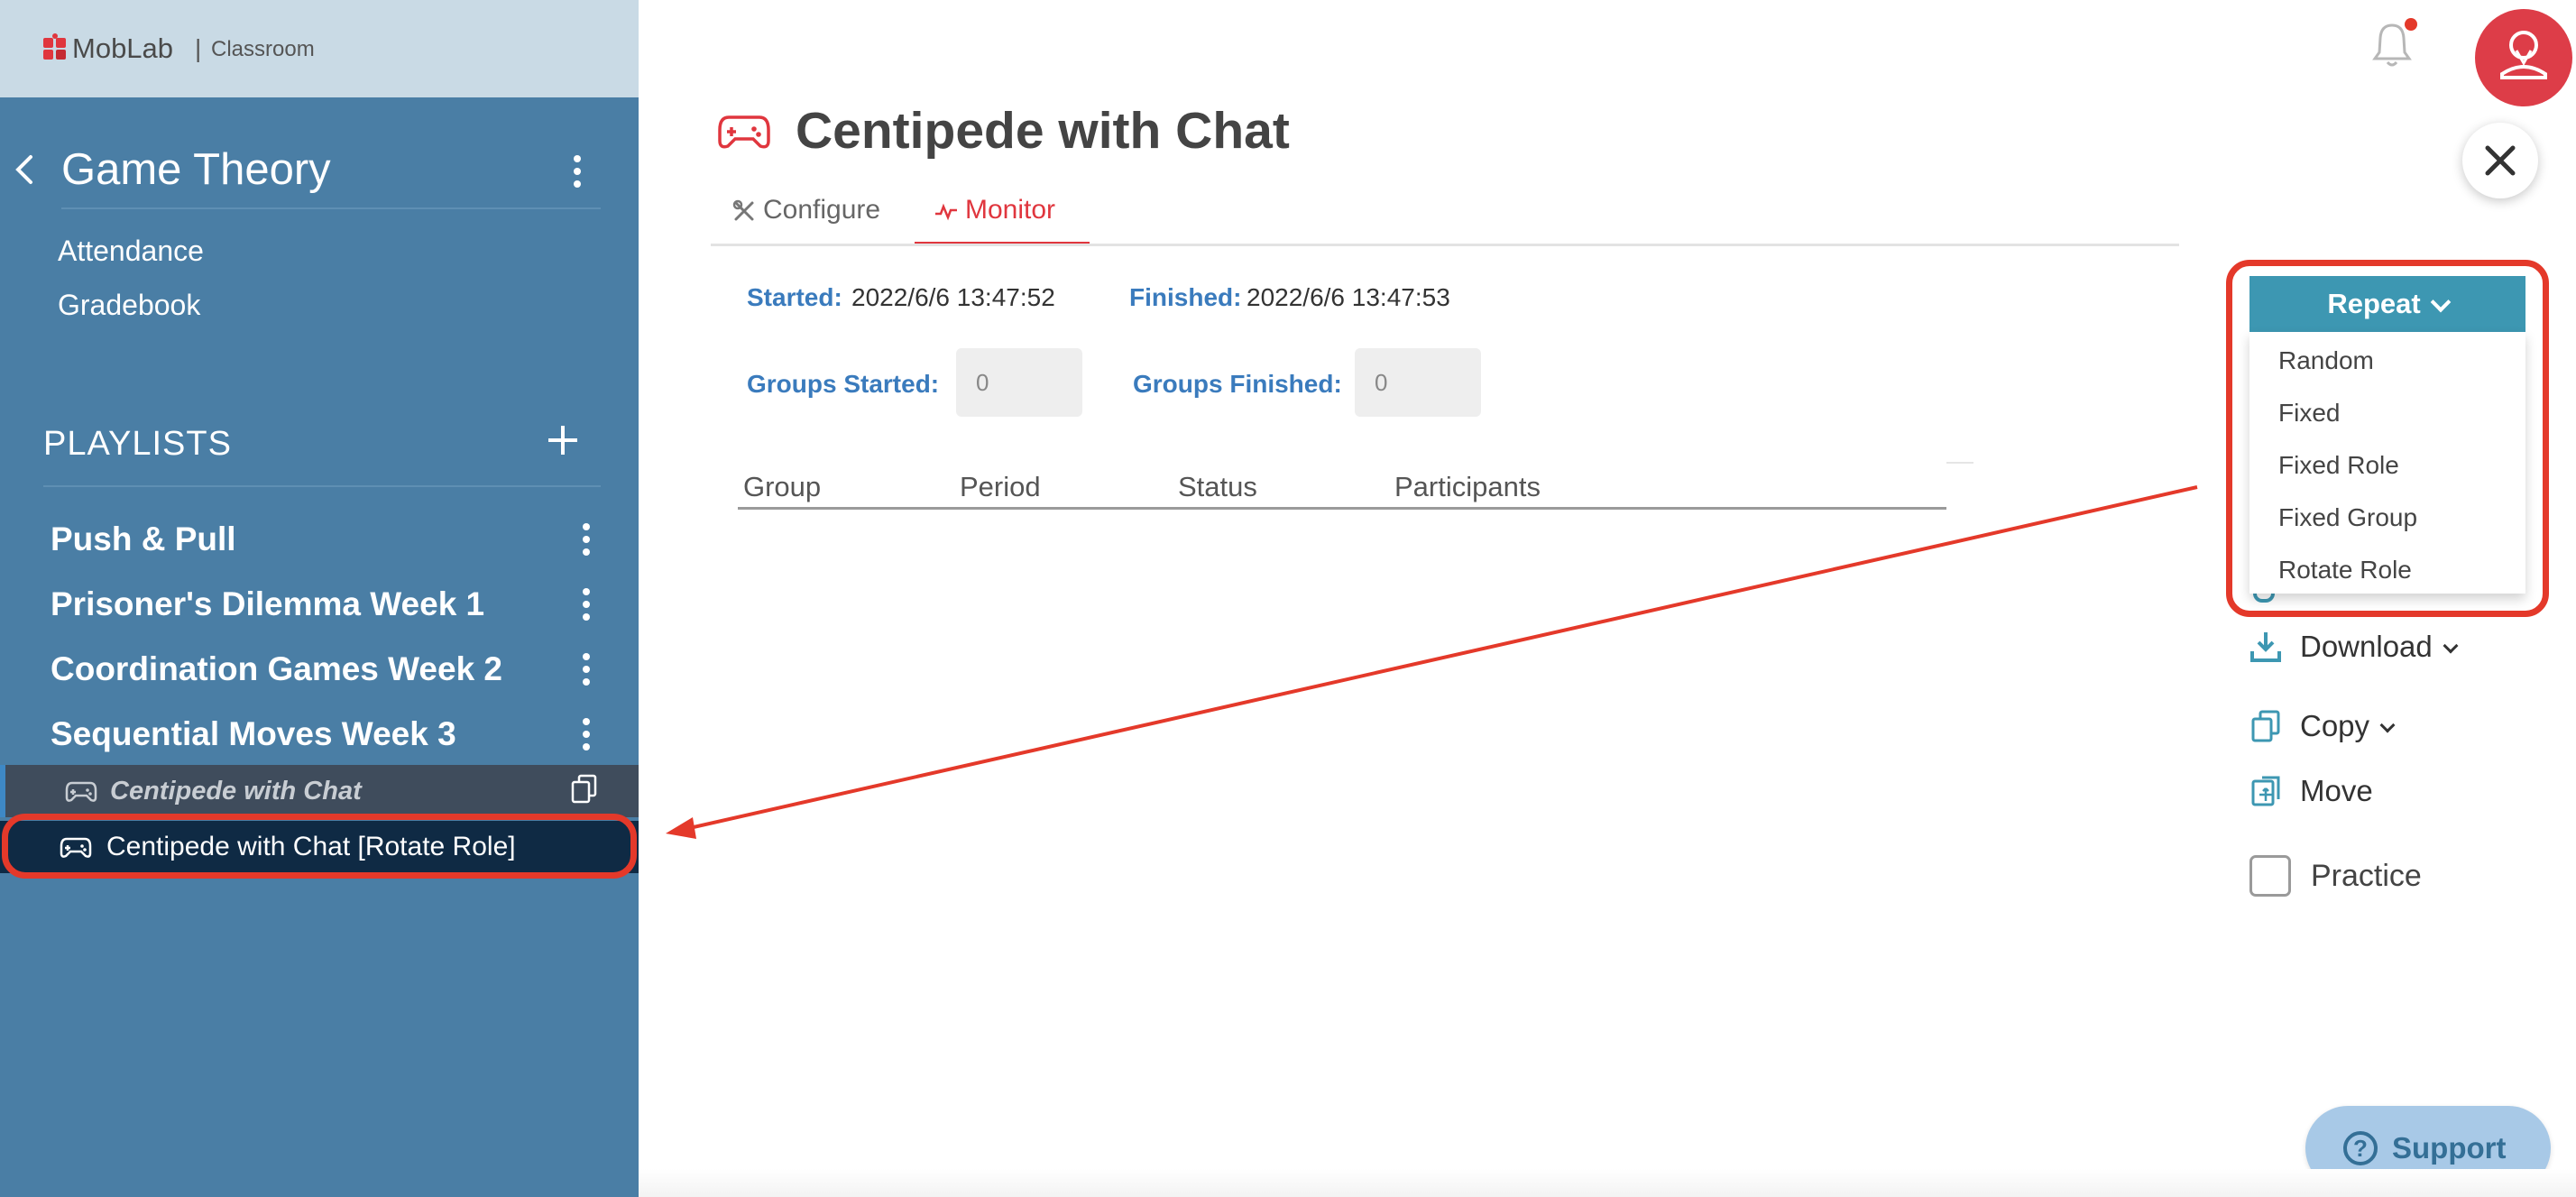  Describe the element at coordinates (129, 305) in the screenshot. I see `sidebar-link-gradebook: Gradebook` at that location.